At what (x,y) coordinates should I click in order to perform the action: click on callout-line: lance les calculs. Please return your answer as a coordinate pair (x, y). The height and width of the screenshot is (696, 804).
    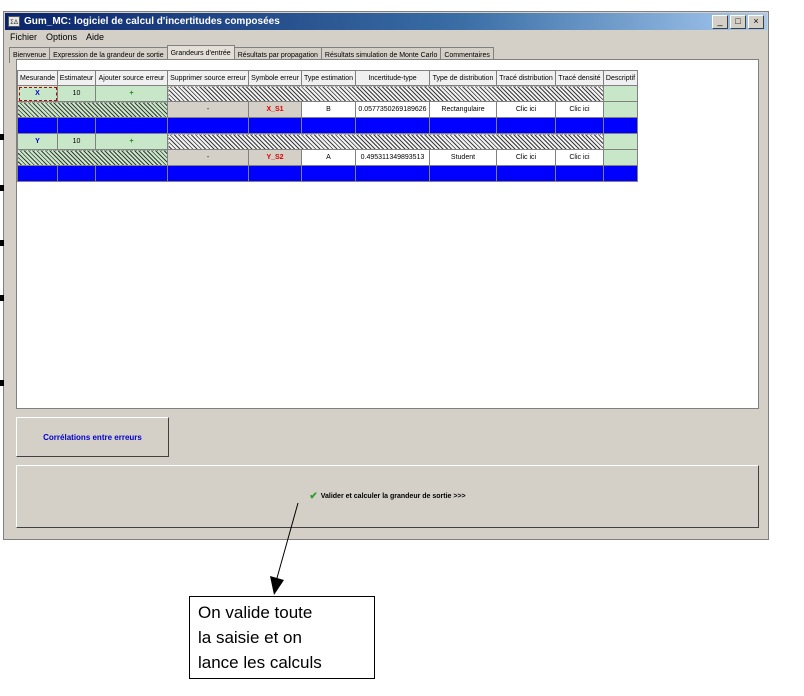
    Looking at the image, I should click on (260, 662).